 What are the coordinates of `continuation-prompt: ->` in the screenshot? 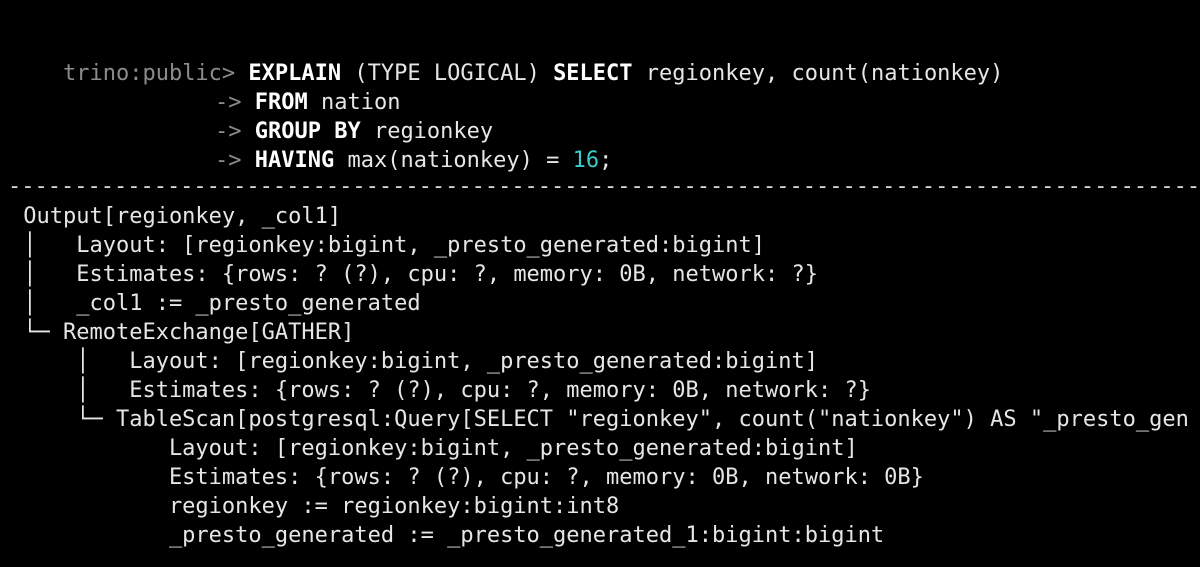 It's located at (228, 160).